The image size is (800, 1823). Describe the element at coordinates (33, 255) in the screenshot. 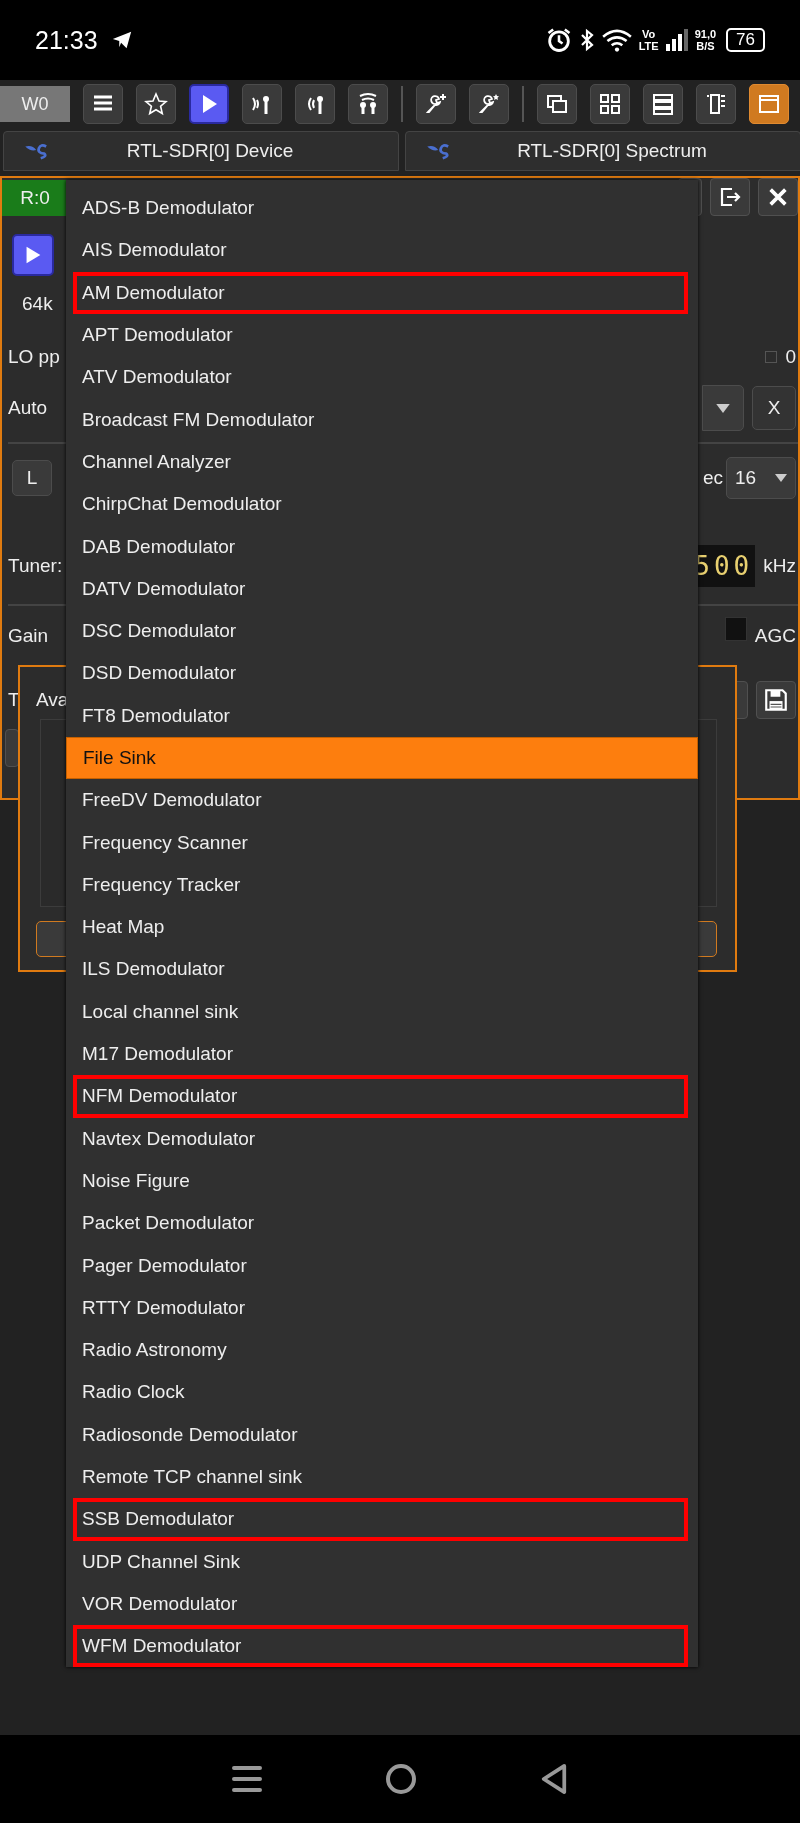

I see `play-button` at that location.